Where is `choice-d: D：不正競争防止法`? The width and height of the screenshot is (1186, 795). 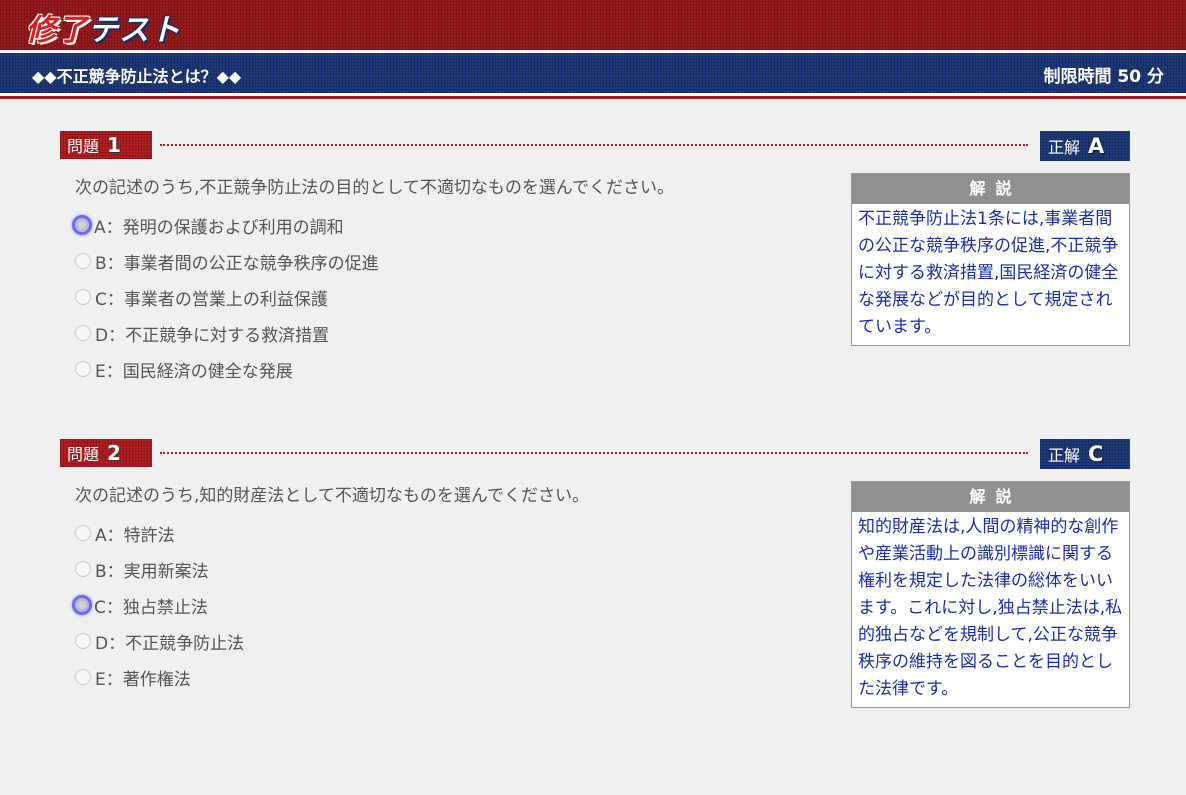
choice-d: D：不正競争防止法 is located at coordinates (159, 641).